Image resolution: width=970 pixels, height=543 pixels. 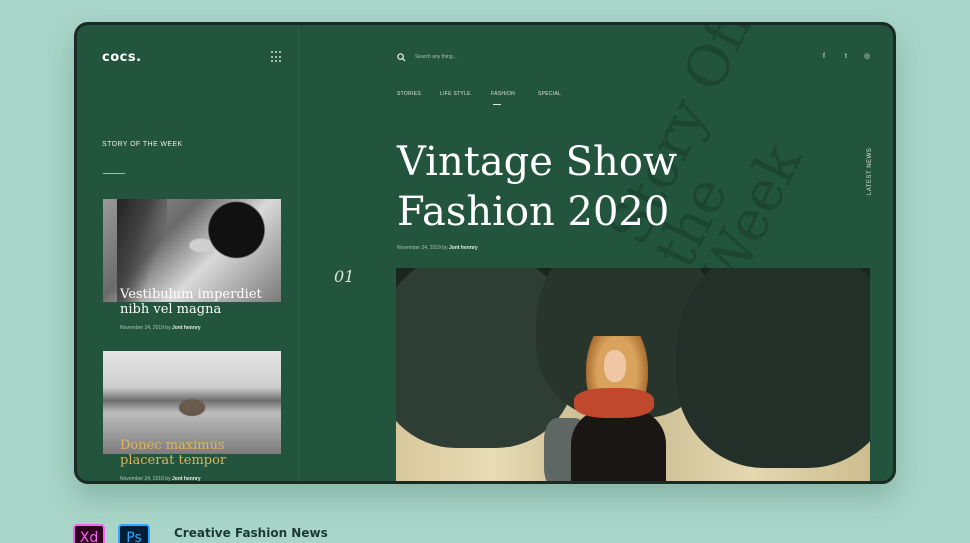 What do you see at coordinates (186, 328) in the screenshot?
I see `story-card-author-1: Jont hennry` at bounding box center [186, 328].